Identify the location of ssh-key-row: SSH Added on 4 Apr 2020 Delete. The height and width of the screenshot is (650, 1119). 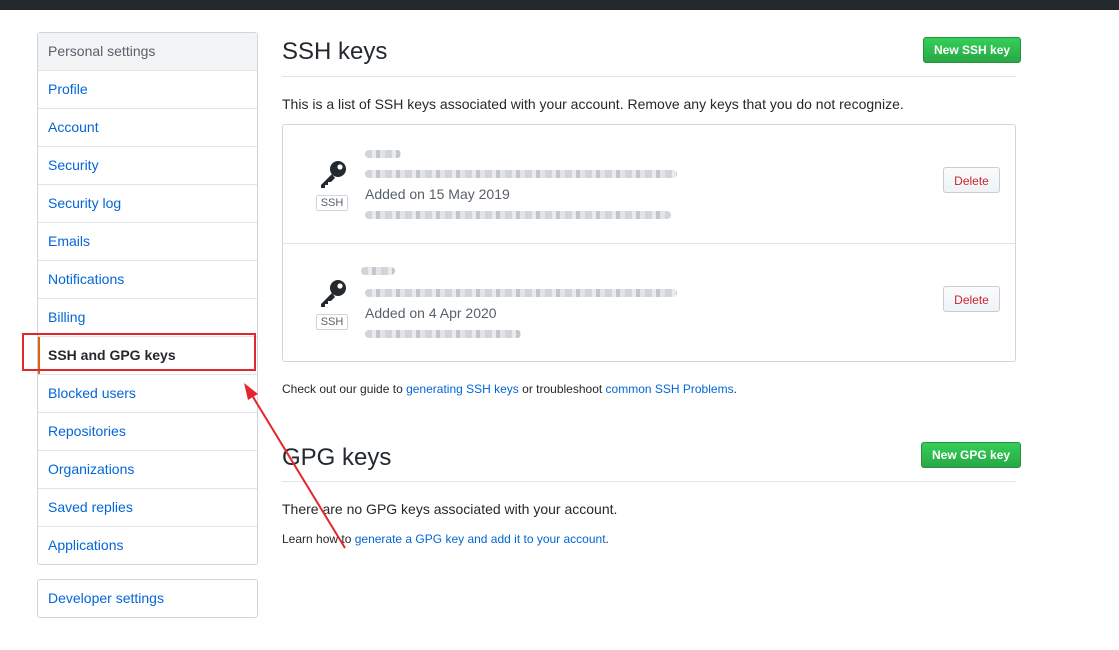
(649, 302).